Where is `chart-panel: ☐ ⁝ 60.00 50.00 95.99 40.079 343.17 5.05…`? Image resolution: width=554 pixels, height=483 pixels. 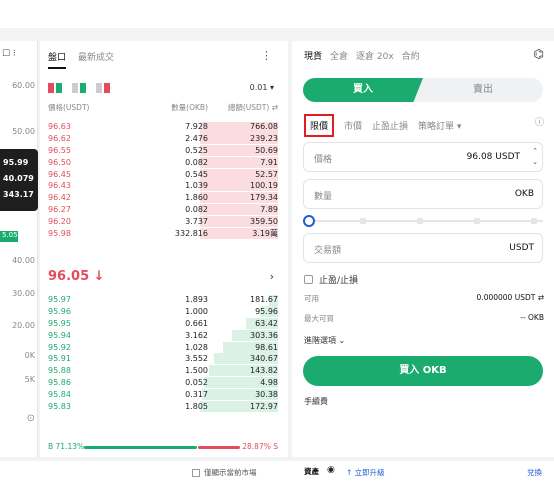
chart-panel: ☐ ⁝ 60.00 50.00 95.99 40.079 343.17 5.05… is located at coordinates (19, 249).